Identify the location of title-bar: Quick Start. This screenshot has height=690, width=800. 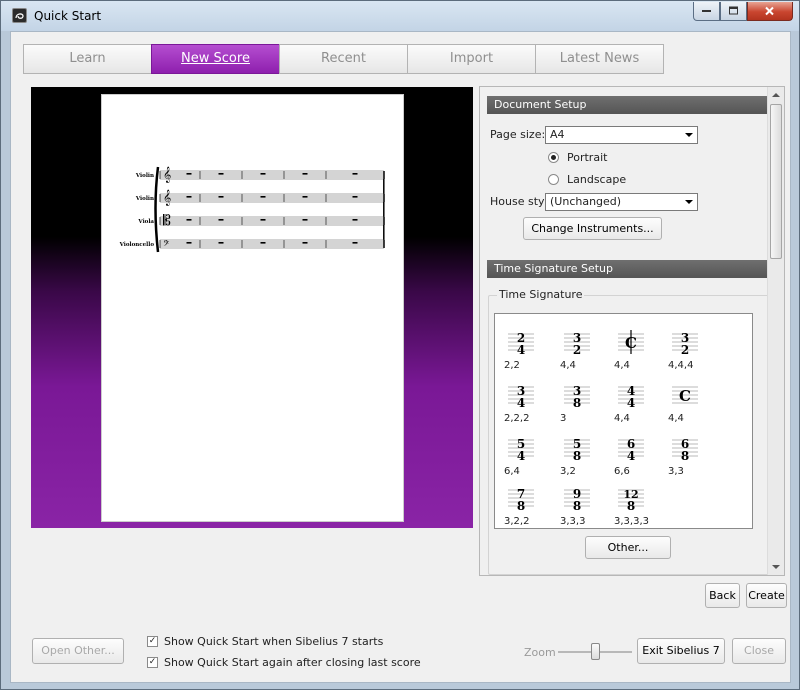
(400, 16).